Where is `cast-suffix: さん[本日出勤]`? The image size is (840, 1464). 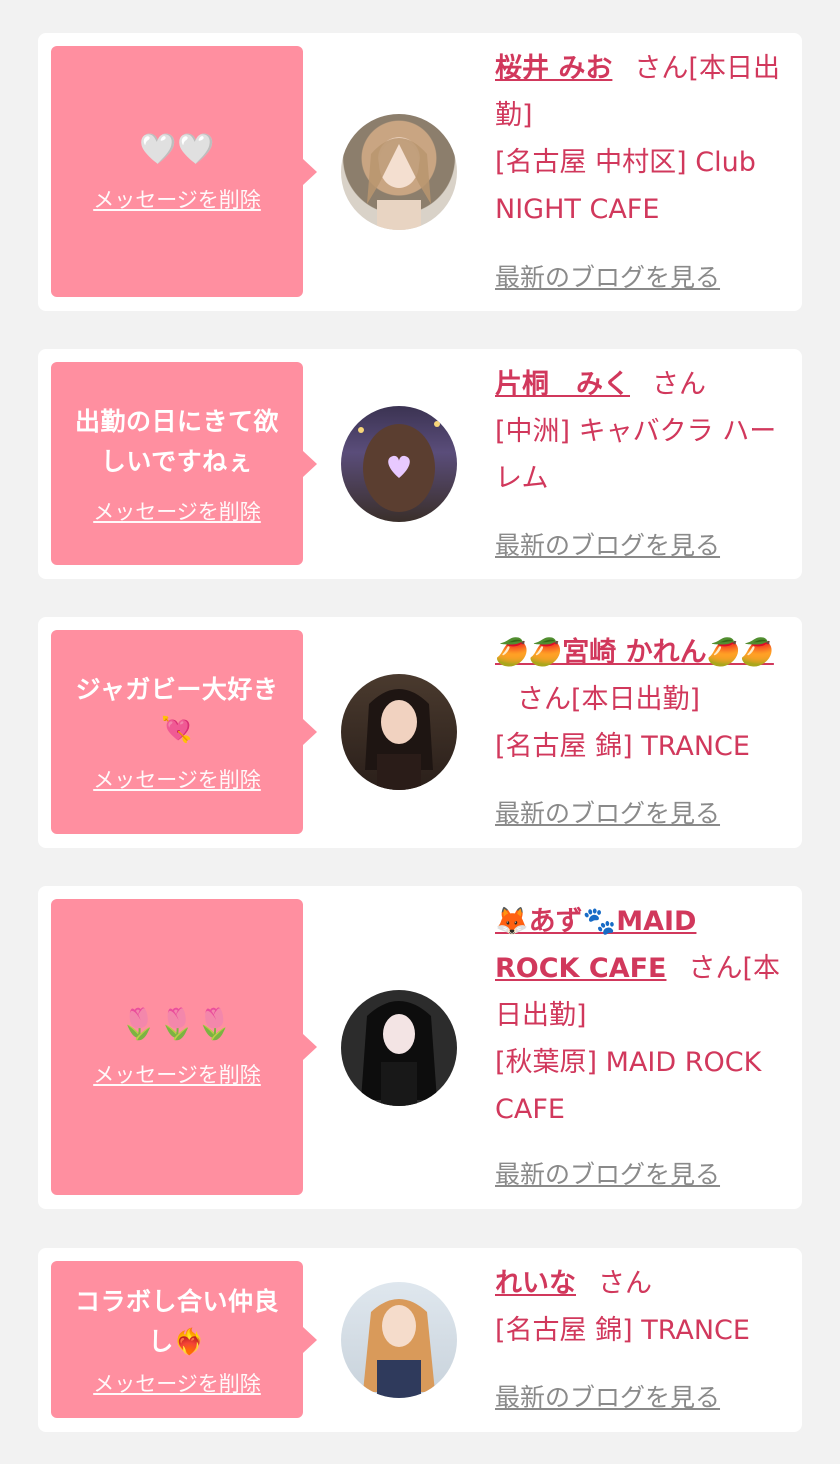
cast-suffix: さん[本日出勤] is located at coordinates (609, 699).